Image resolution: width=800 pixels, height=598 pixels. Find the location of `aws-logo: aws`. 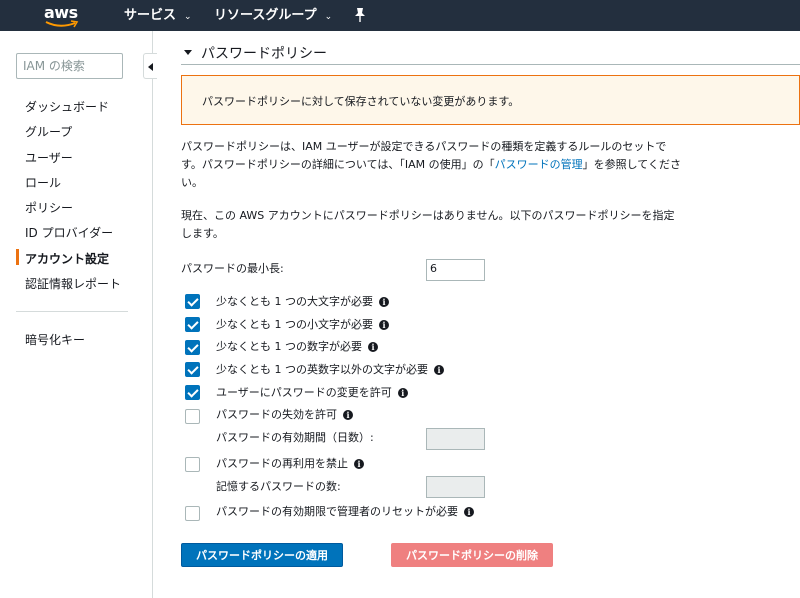

aws-logo: aws is located at coordinates (64, 16).